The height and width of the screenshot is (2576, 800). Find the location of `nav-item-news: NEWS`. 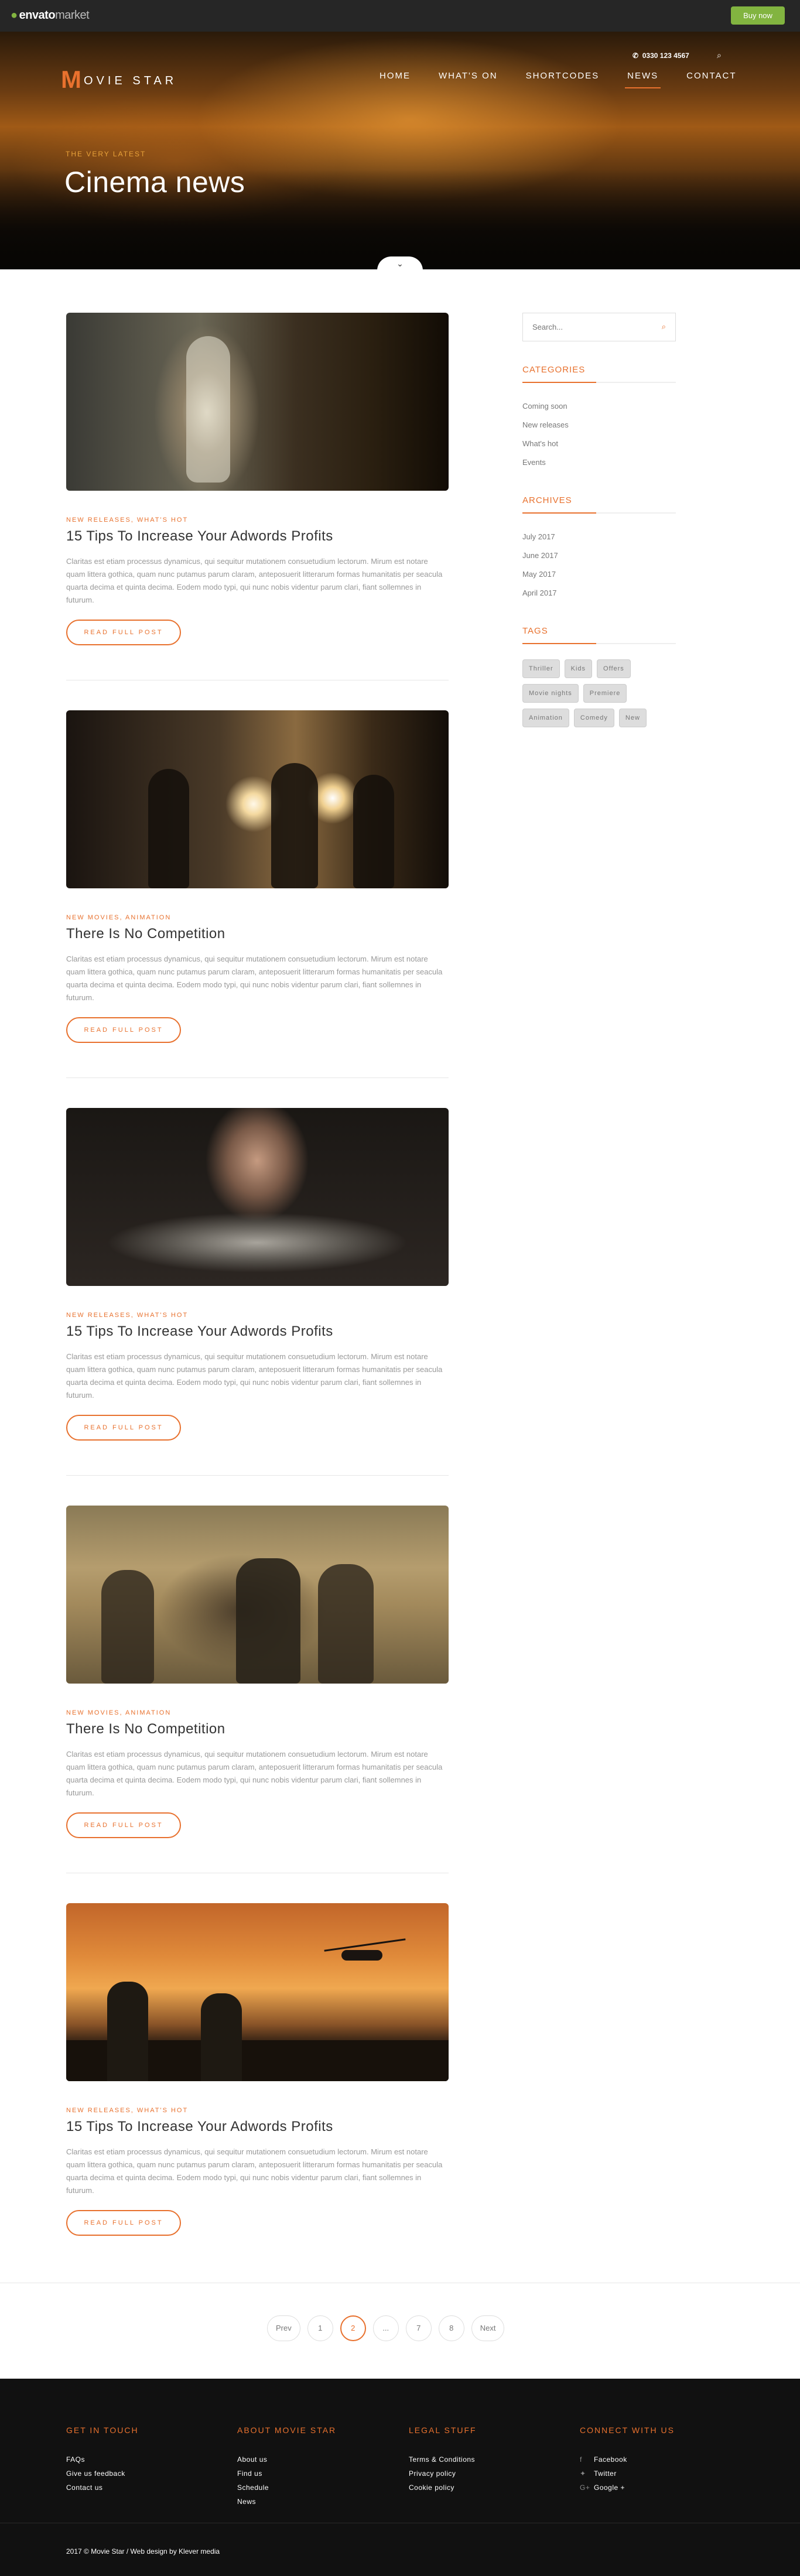

nav-item-news: NEWS is located at coordinates (642, 79).